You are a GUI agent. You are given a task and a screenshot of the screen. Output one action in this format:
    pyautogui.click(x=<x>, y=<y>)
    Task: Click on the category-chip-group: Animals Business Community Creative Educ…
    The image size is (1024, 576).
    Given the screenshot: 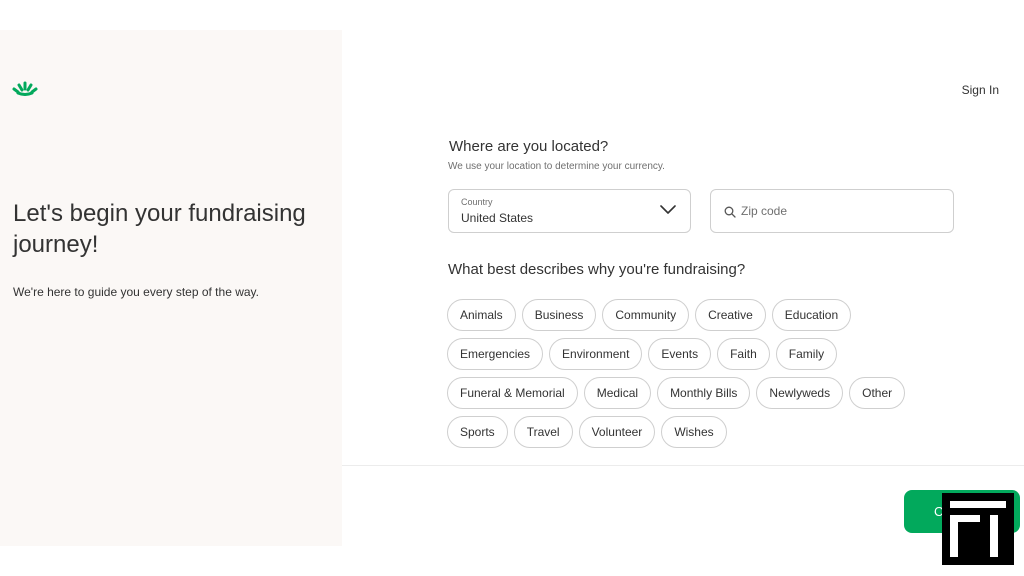 What is the action you would take?
    pyautogui.click(x=707, y=377)
    